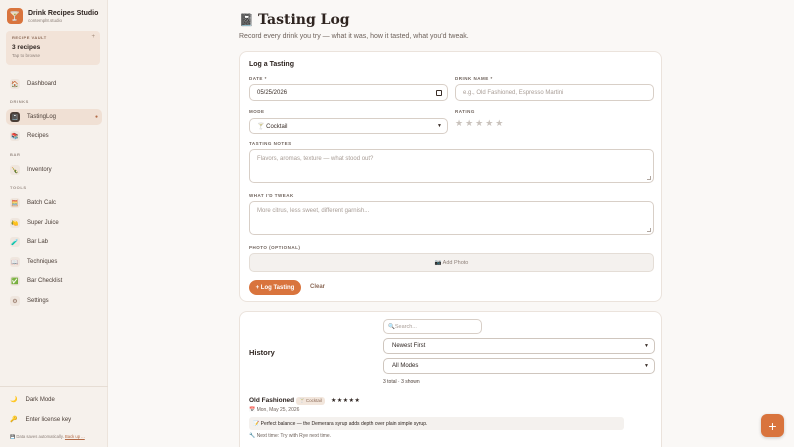 This screenshot has width=794, height=447. What do you see at coordinates (15, 117) in the screenshot?
I see `notebook-icon: 📓` at bounding box center [15, 117].